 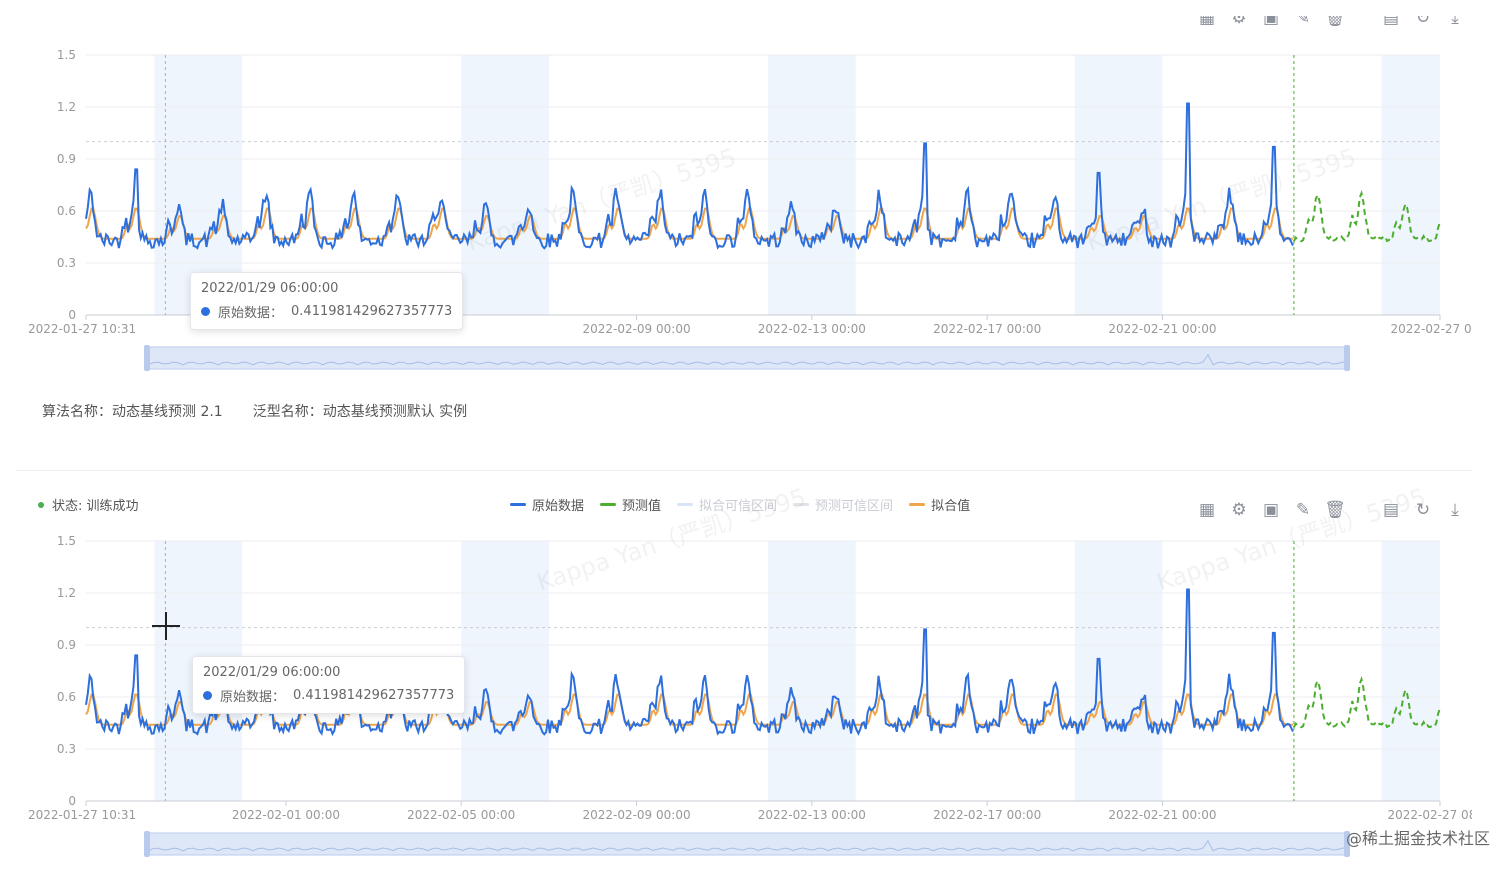 I want to click on site-watermark: @稀土掘金技术社区, so click(x=1417, y=838).